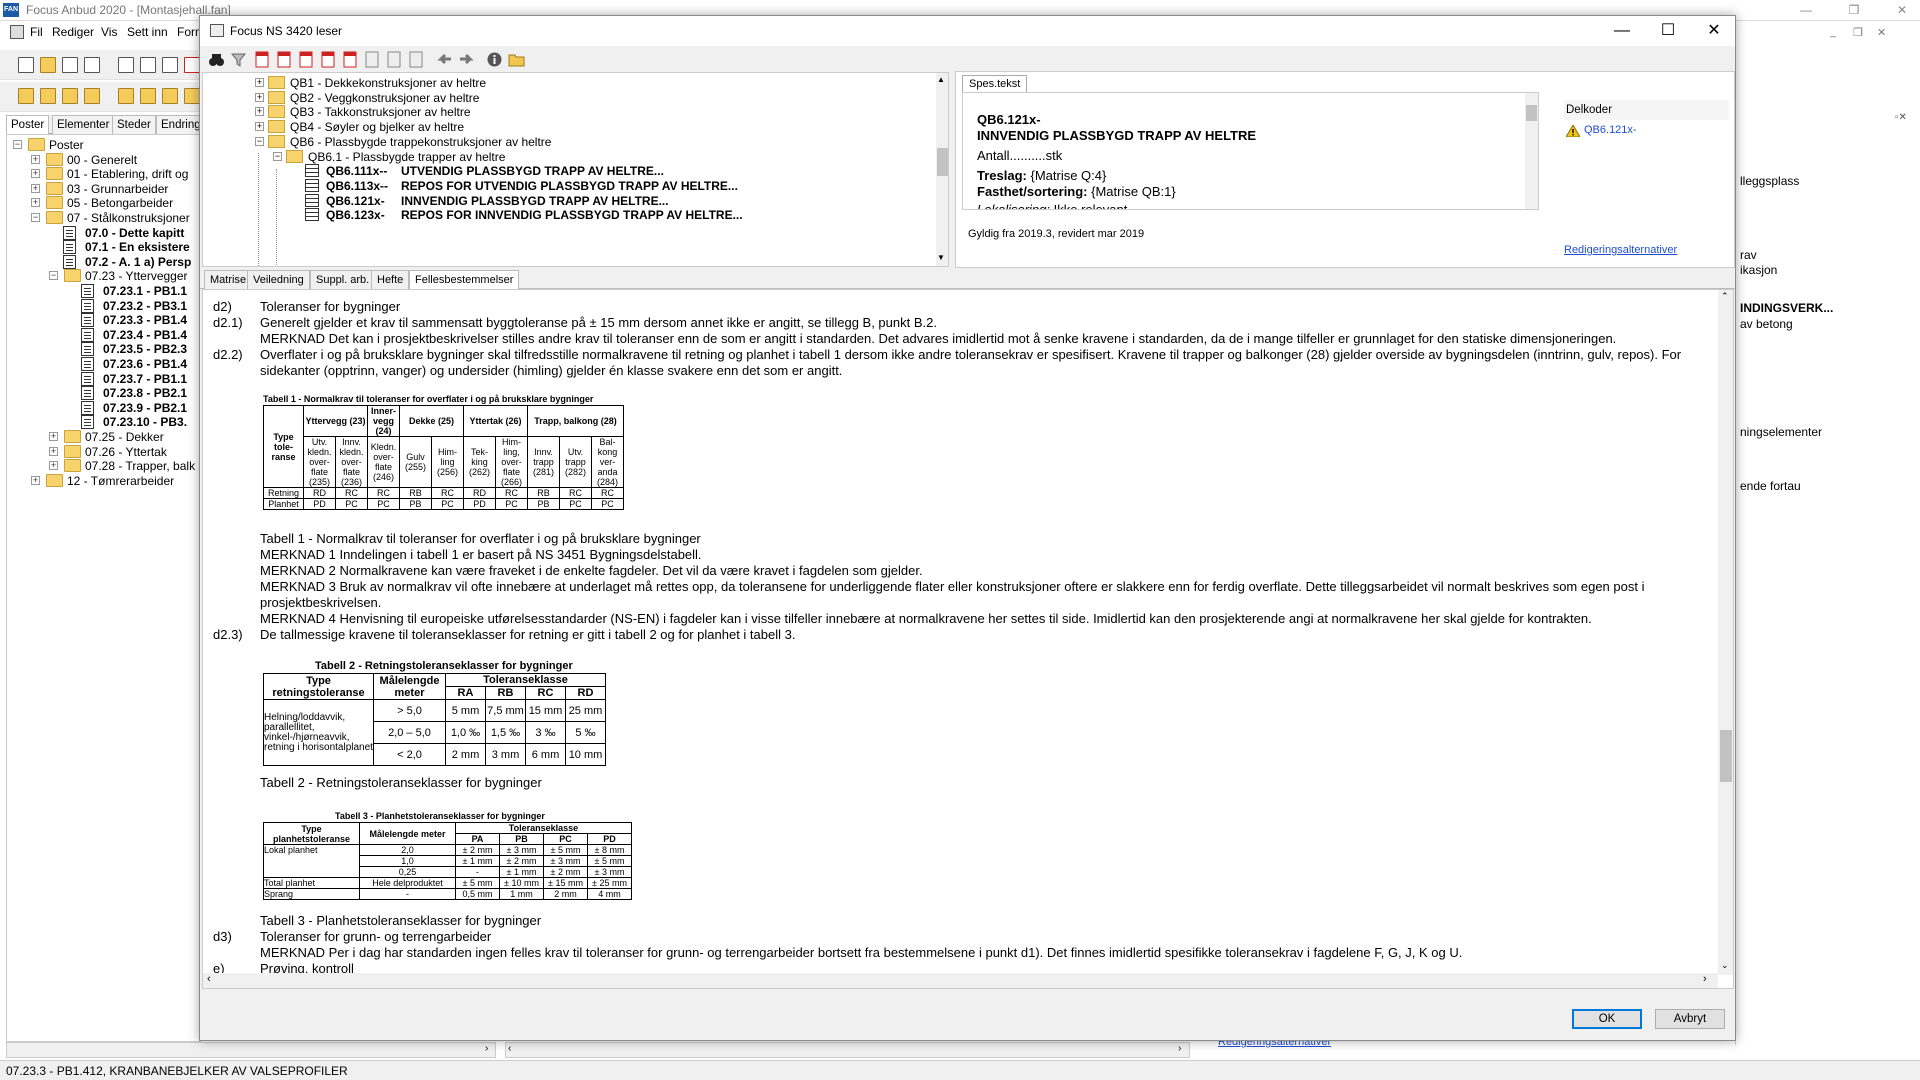 The width and height of the screenshot is (1920, 1080). I want to click on content-scroll-right-icon: ›, so click(1705, 979).